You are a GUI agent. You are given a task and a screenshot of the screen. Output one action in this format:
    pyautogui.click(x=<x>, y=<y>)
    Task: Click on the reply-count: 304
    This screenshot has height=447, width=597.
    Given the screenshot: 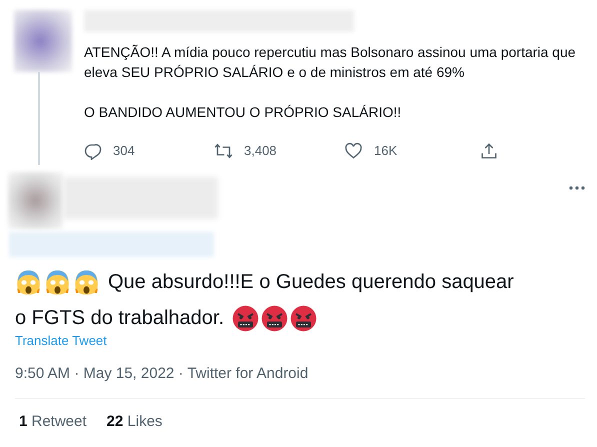 What is the action you would take?
    pyautogui.click(x=124, y=150)
    